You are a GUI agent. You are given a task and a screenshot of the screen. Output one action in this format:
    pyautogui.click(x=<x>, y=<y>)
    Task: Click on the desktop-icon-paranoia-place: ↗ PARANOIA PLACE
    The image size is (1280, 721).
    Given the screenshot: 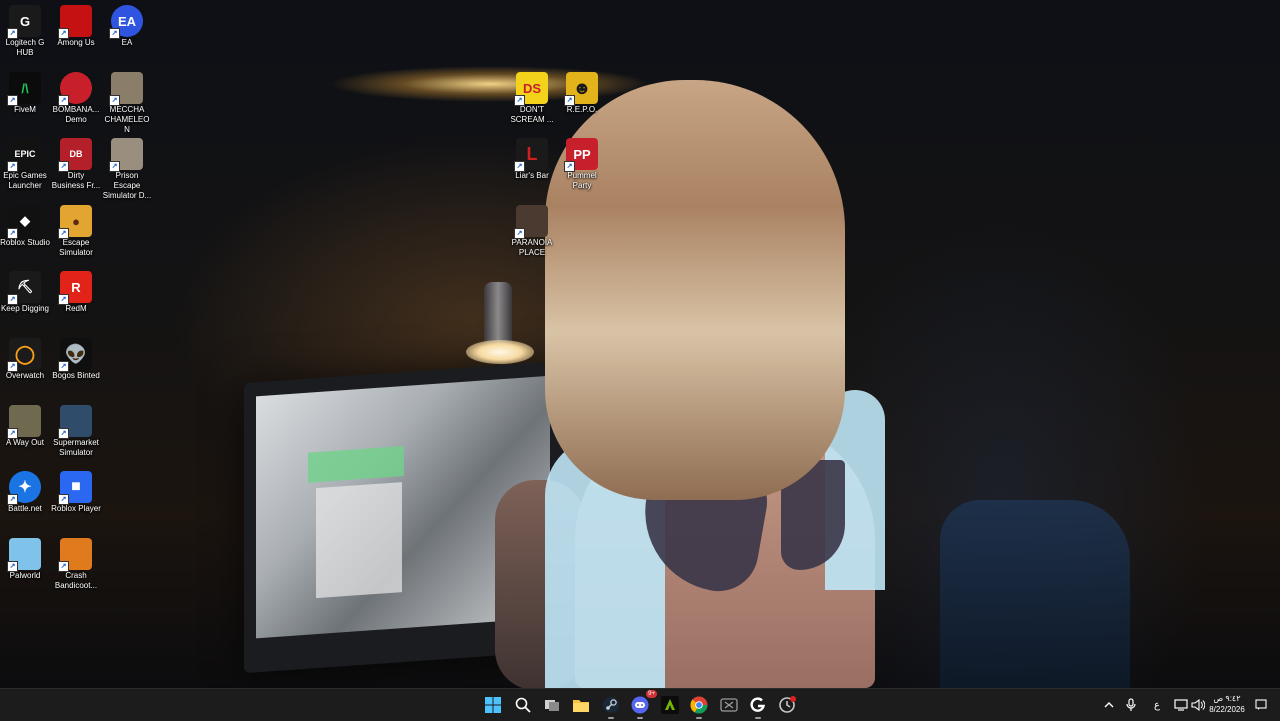 What is the action you would take?
    pyautogui.click(x=532, y=229)
    